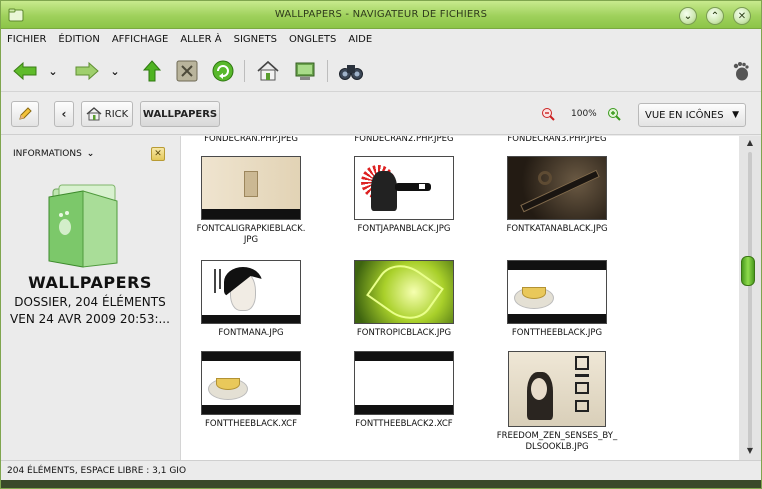 This screenshot has width=762, height=489. What do you see at coordinates (253, 140) in the screenshot?
I see `file-item-partial: FONDECRAN.PHP.JPEG` at bounding box center [253, 140].